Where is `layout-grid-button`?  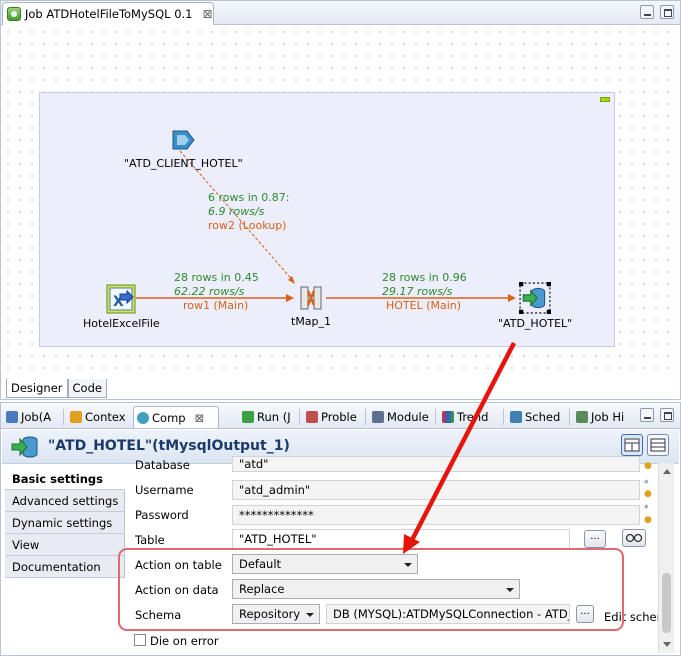 layout-grid-button is located at coordinates (632, 445).